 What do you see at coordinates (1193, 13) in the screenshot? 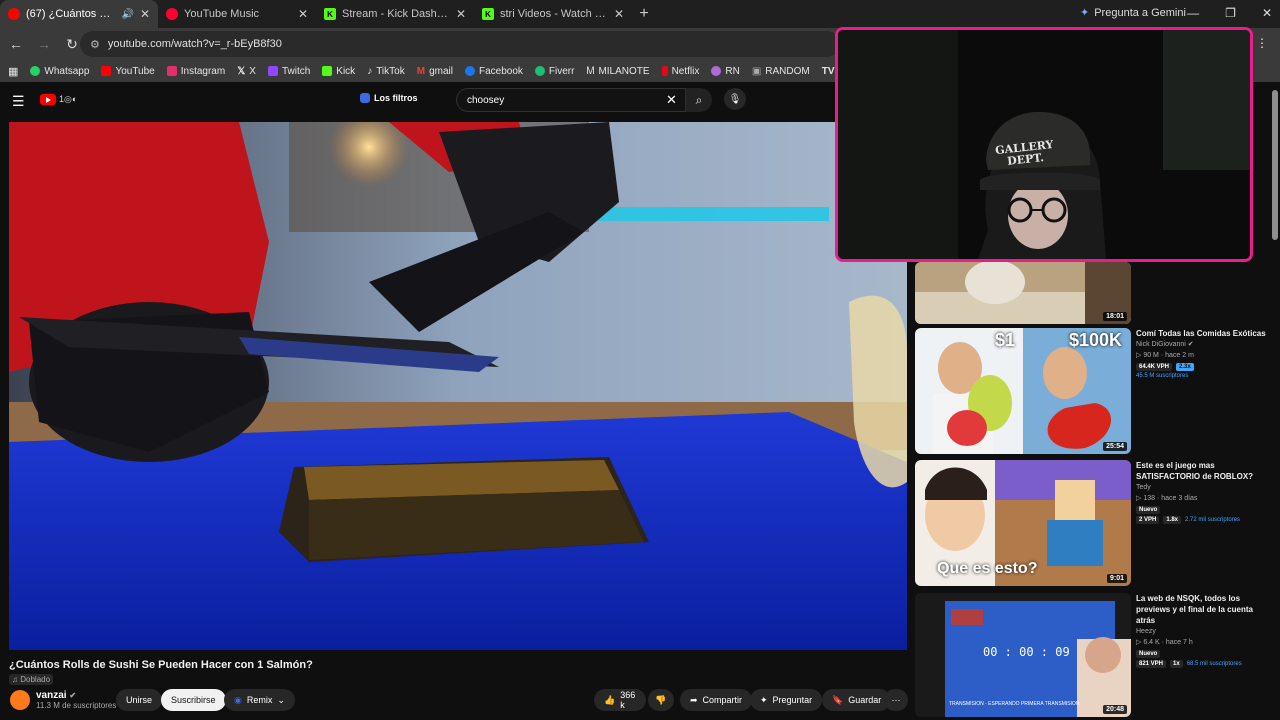
I see `minimize-icon: —` at bounding box center [1193, 13].